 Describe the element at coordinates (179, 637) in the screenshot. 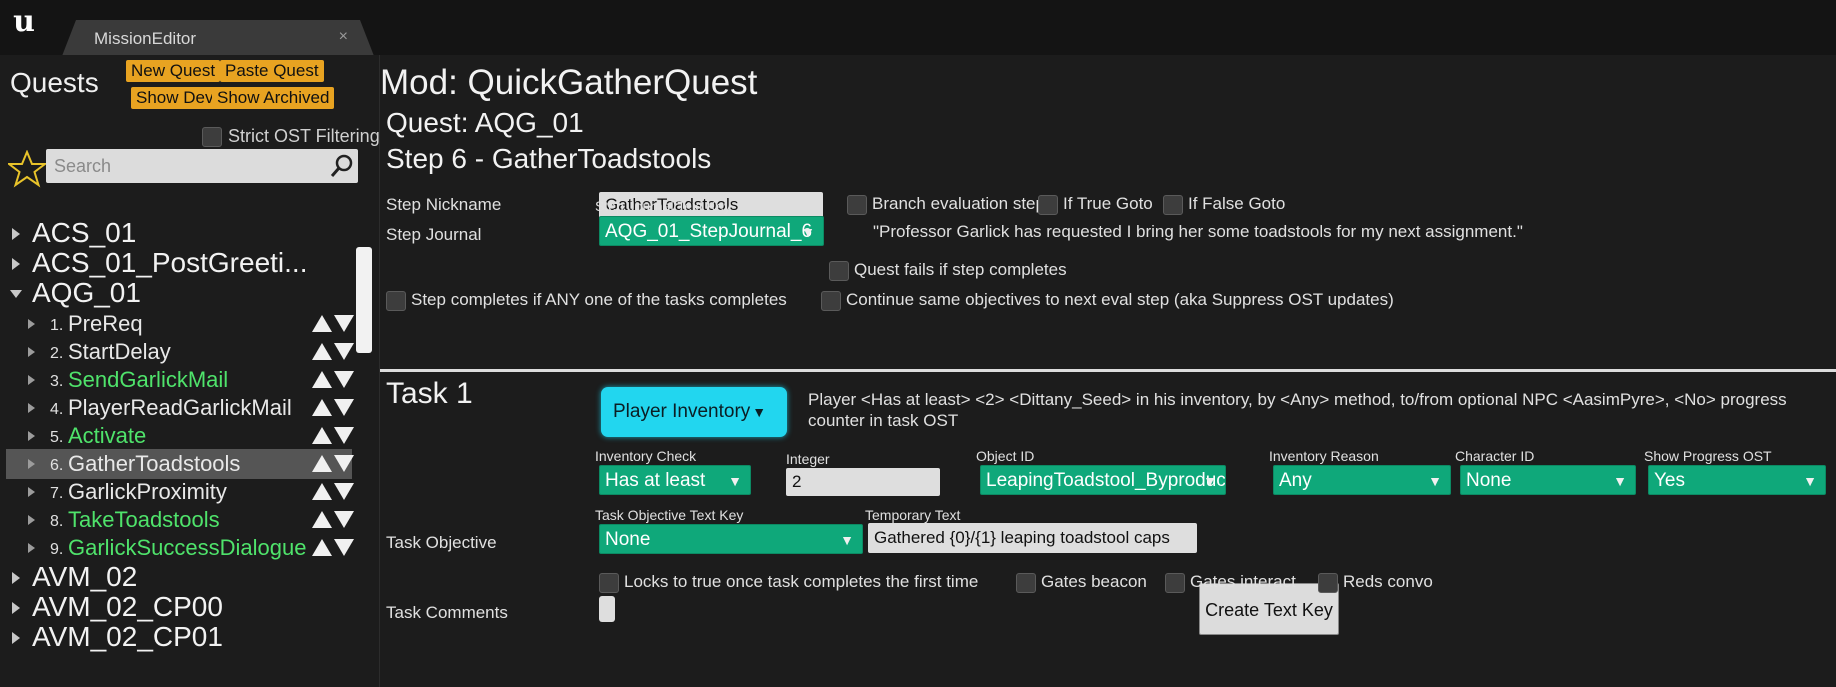

I see `tree-quest-avm-02-cp01: AVM_02_CP01` at that location.